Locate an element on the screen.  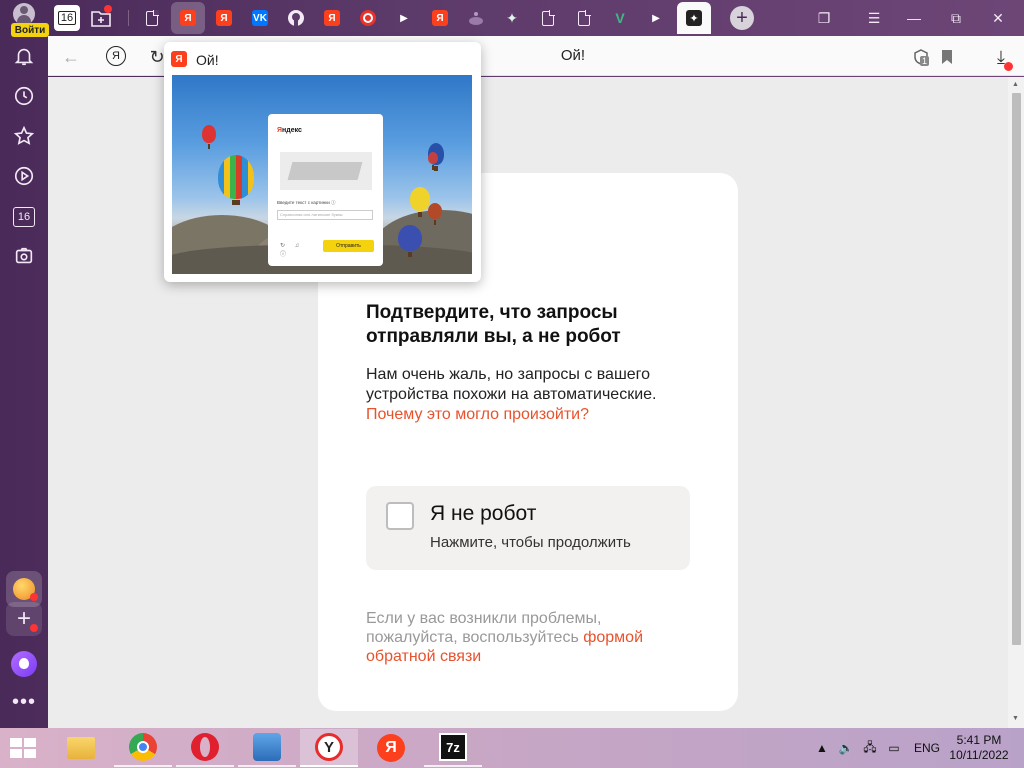
mini-captcha-image is located at coordinates (326, 171).